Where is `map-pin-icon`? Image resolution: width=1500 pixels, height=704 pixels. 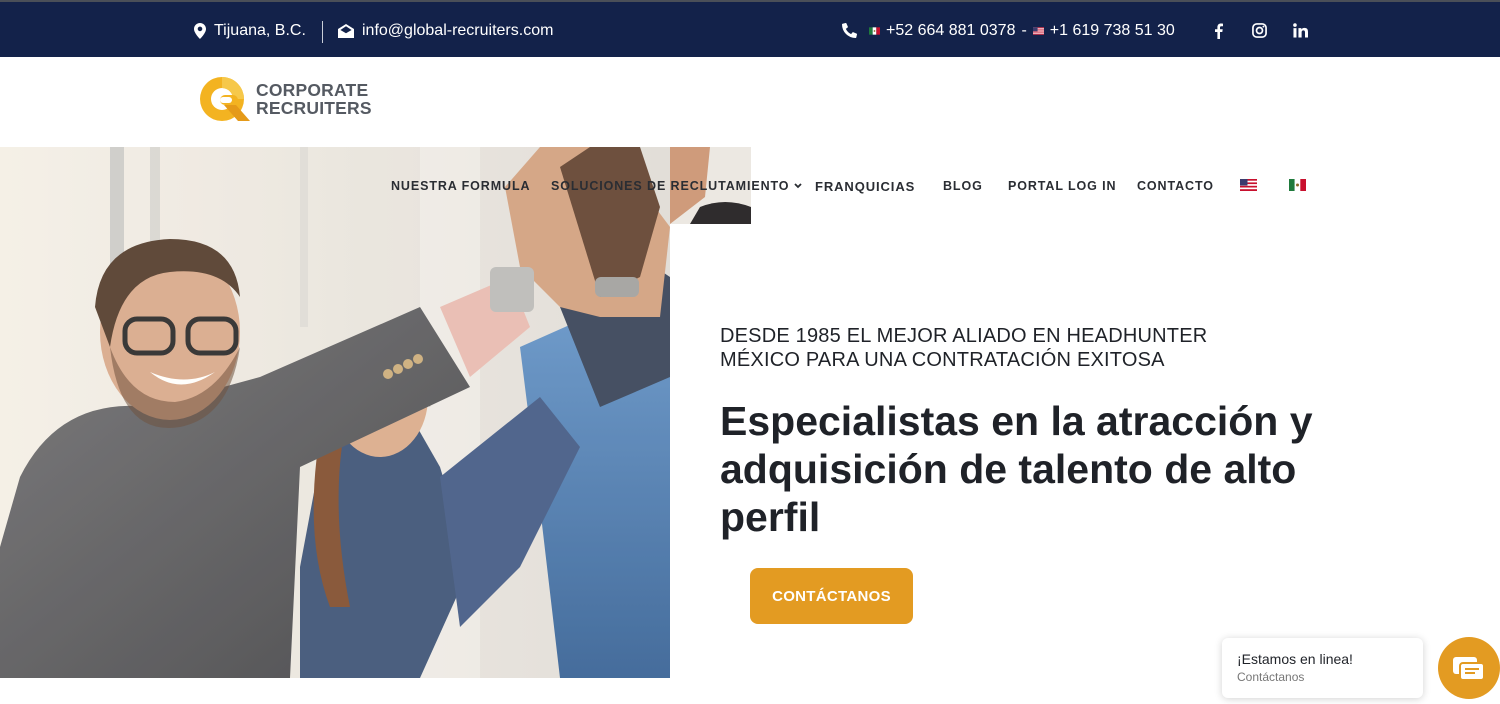 map-pin-icon is located at coordinates (200, 30).